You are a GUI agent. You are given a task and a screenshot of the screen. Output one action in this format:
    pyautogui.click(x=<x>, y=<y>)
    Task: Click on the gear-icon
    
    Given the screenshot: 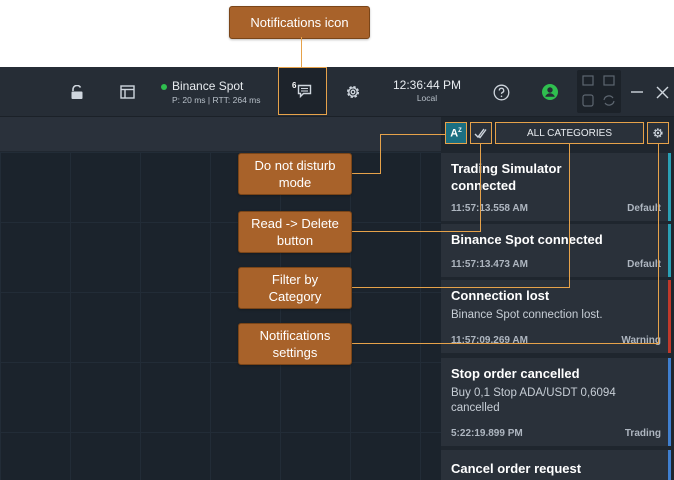 What is the action you would take?
    pyautogui.click(x=658, y=133)
    